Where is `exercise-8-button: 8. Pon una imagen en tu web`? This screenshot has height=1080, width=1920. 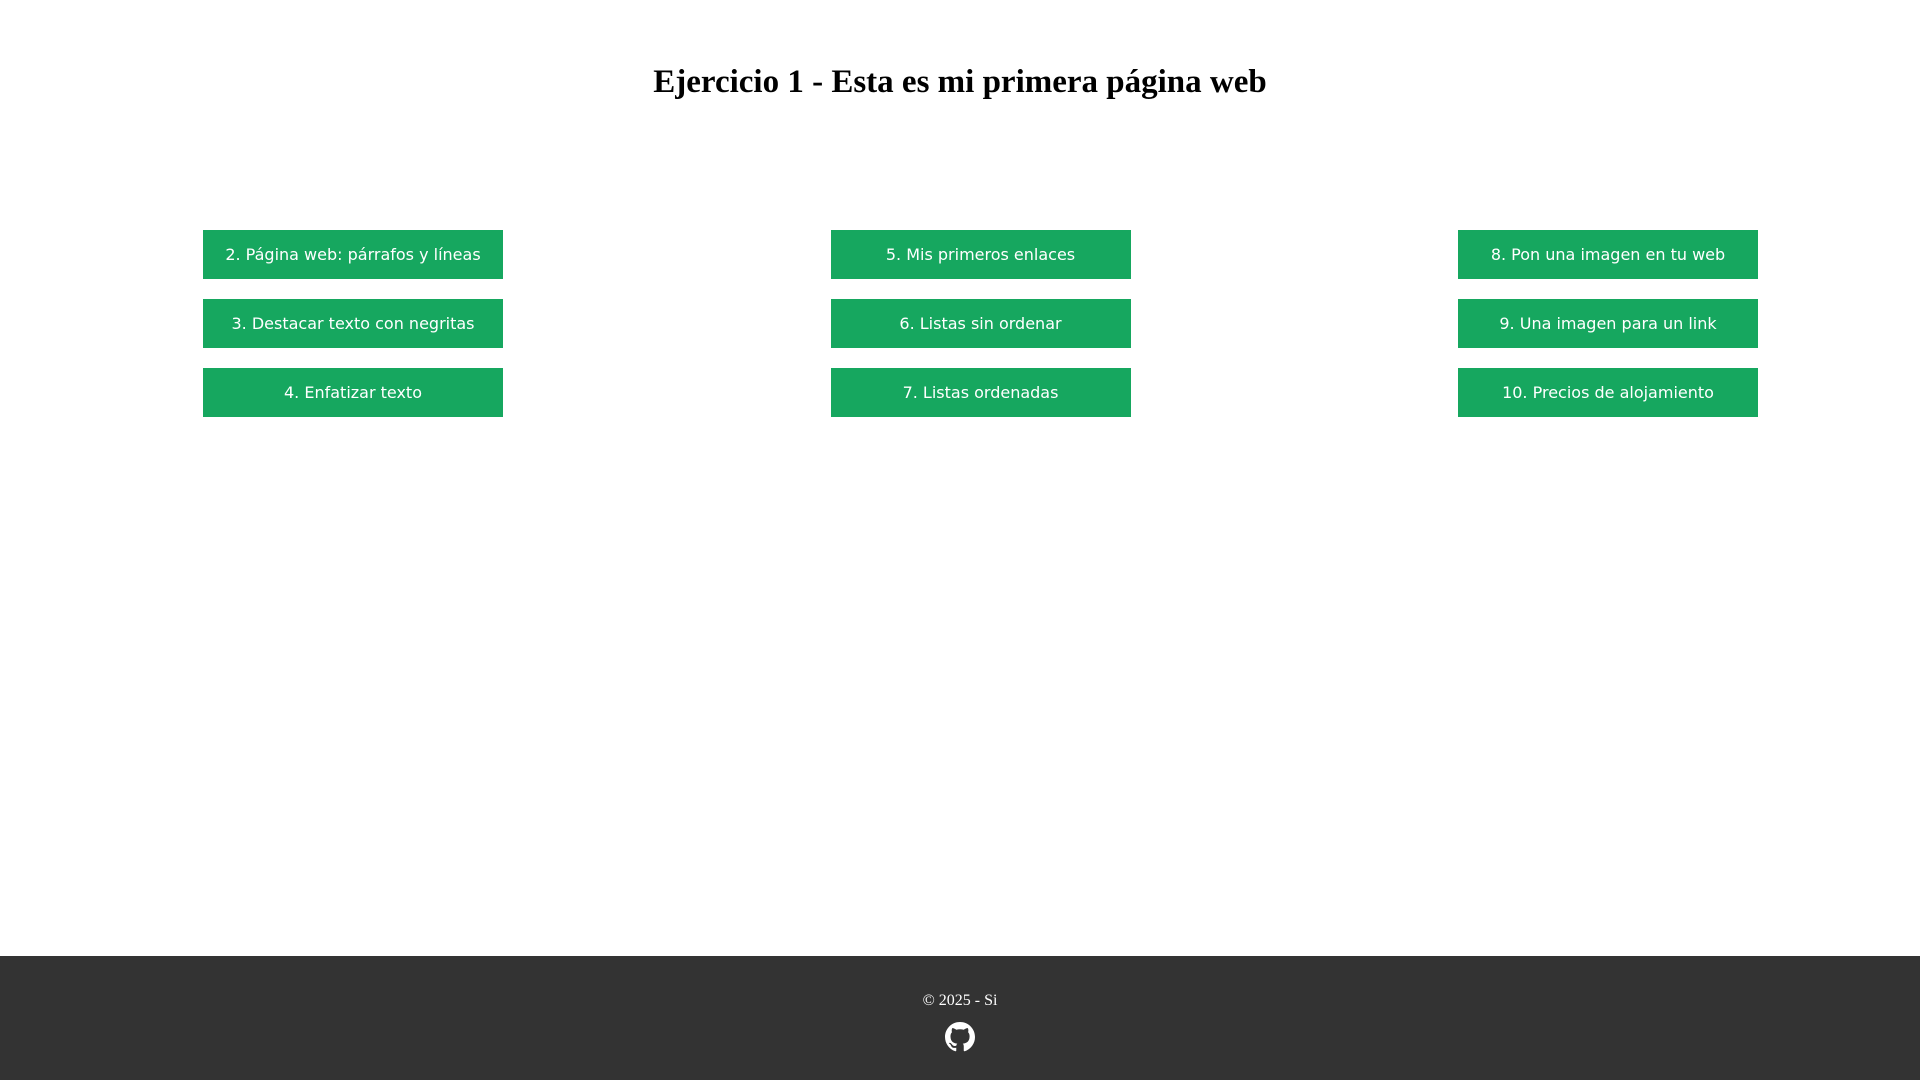
exercise-8-button: 8. Pon una imagen en tu web is located at coordinates (1608, 254).